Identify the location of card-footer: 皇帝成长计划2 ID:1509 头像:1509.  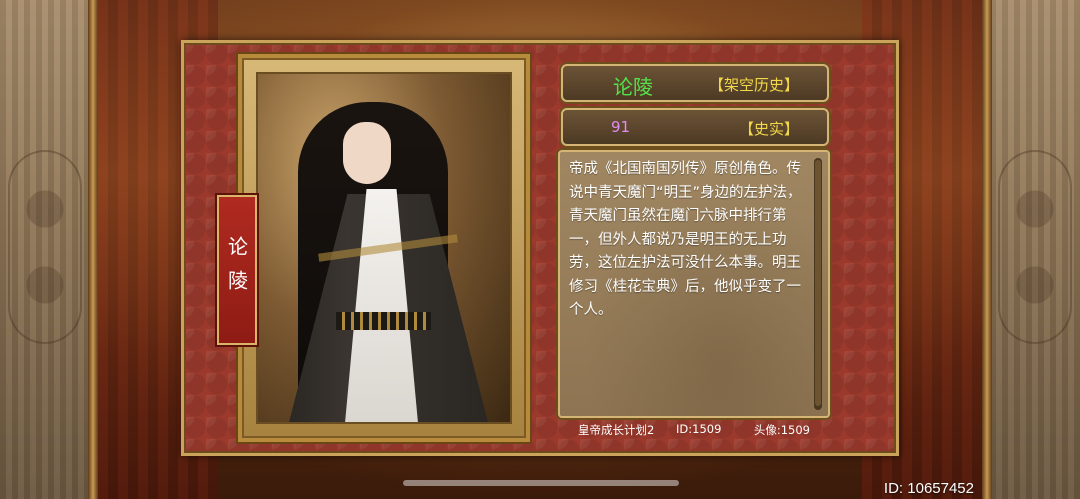
(694, 429).